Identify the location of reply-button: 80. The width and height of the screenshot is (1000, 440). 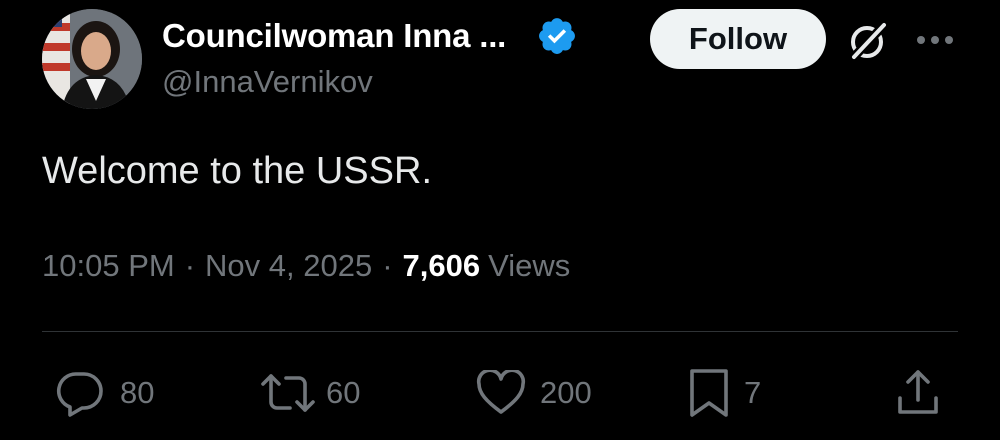
(104, 393).